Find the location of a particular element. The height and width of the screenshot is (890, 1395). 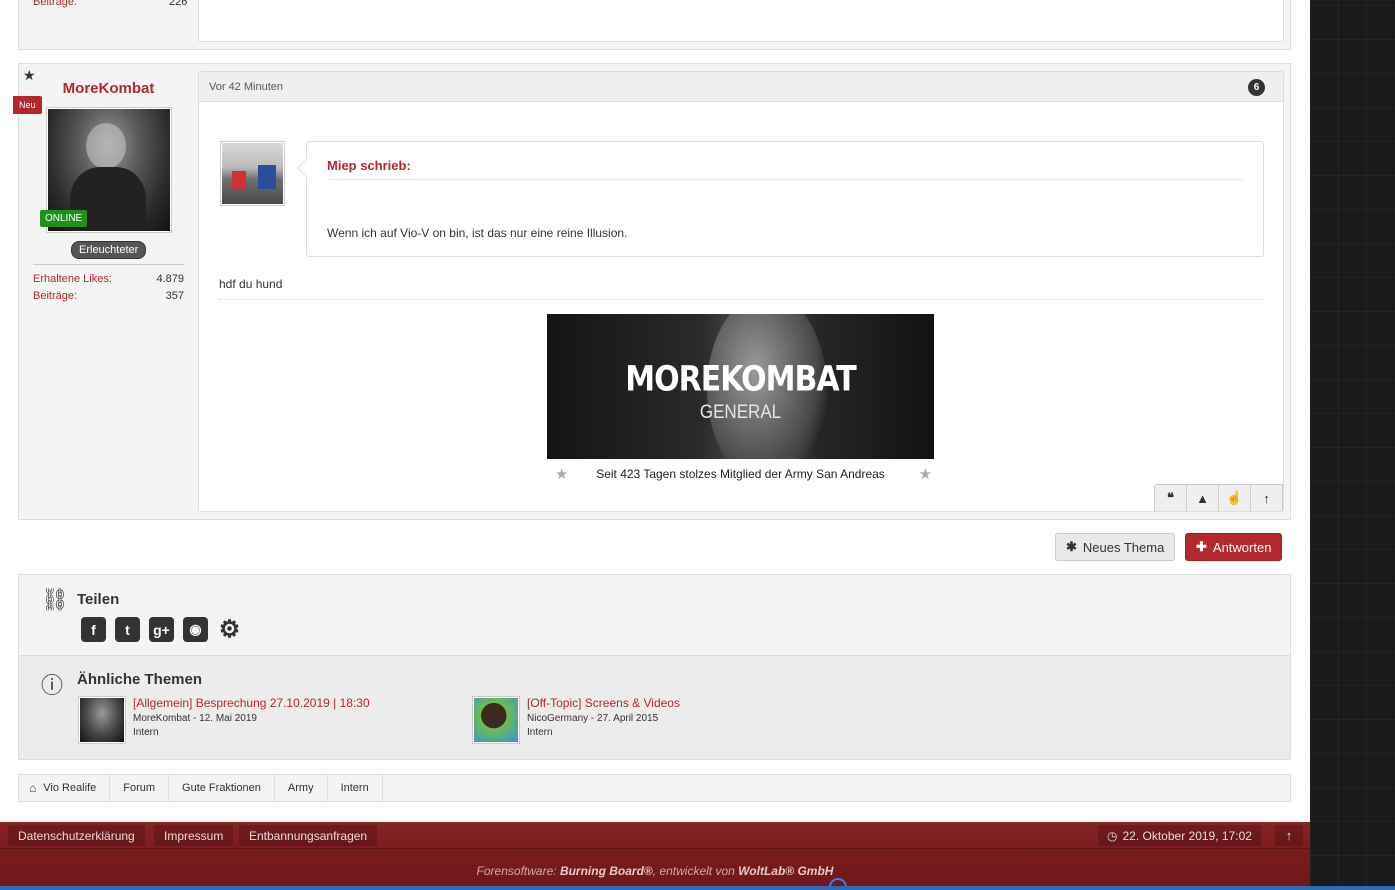

post-text: hdf du hund is located at coordinates (251, 284).